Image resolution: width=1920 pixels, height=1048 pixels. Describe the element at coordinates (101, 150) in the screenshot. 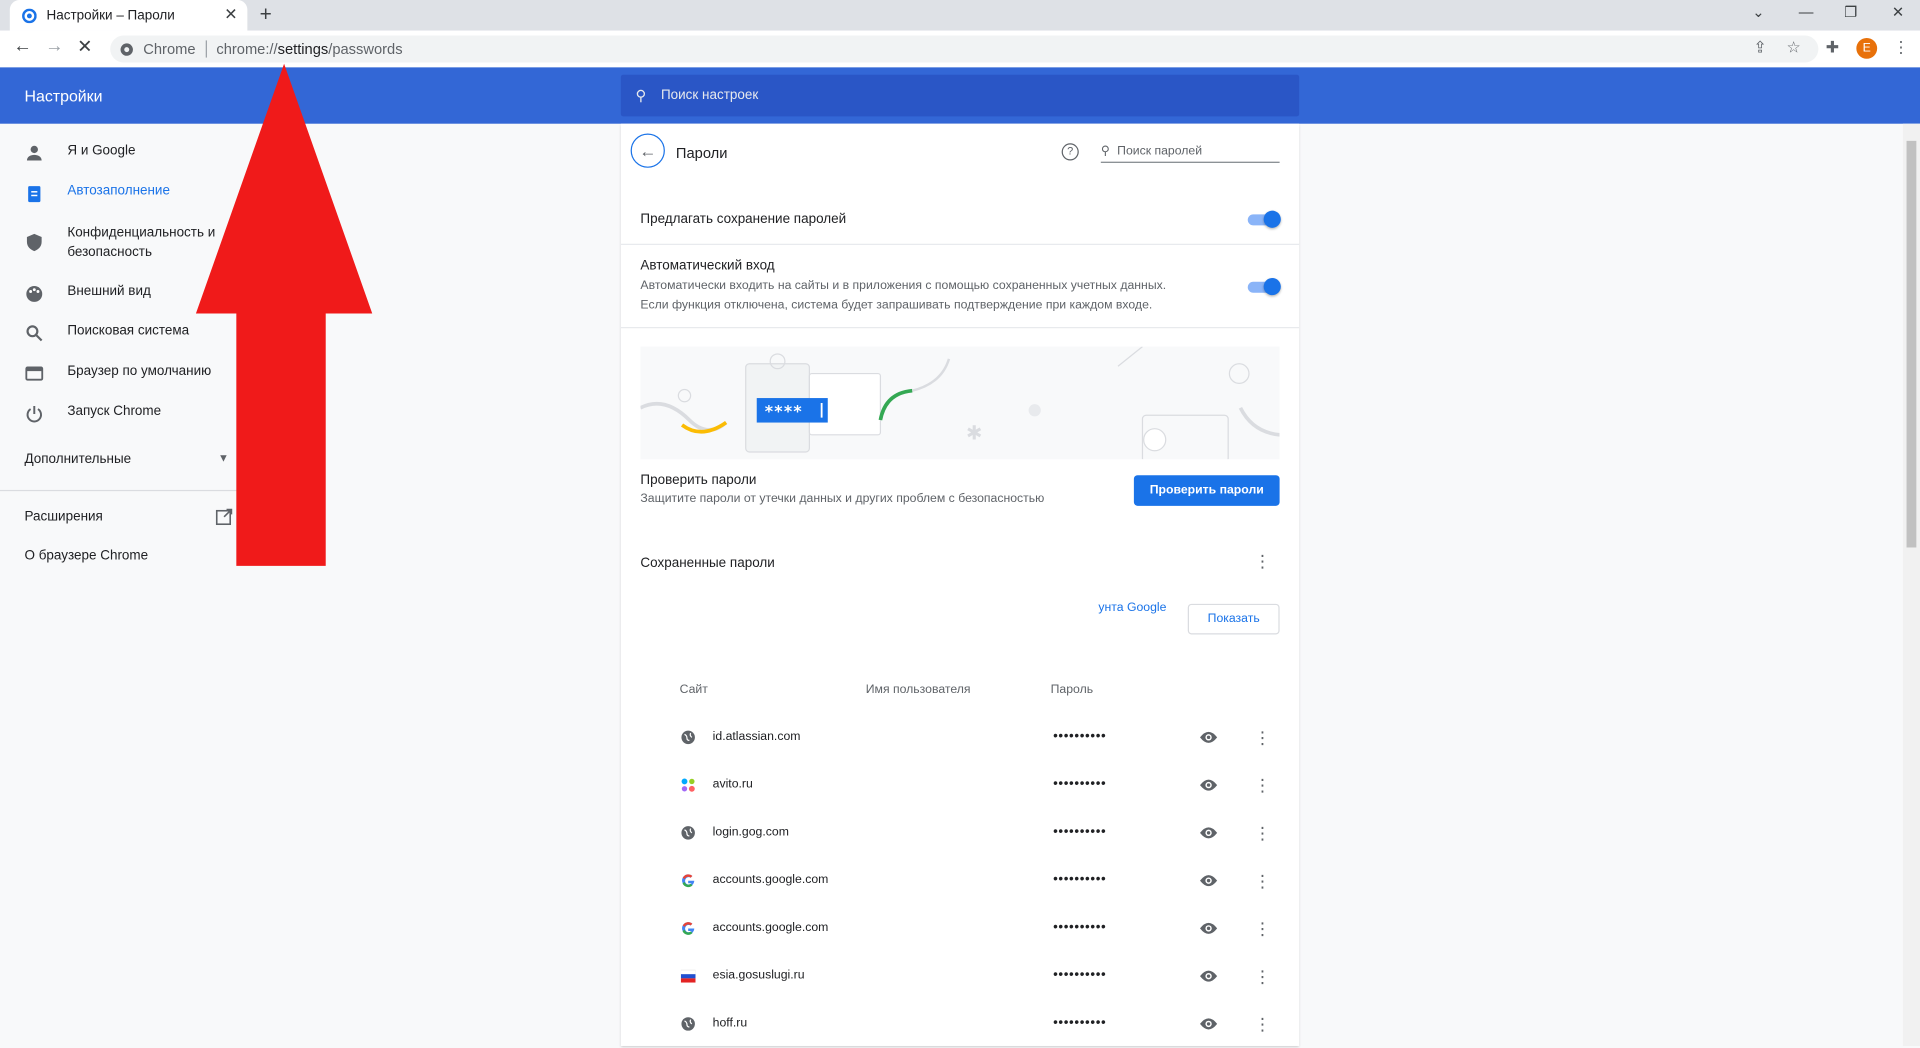

I see `sidebar-item-label: Я и Google` at that location.